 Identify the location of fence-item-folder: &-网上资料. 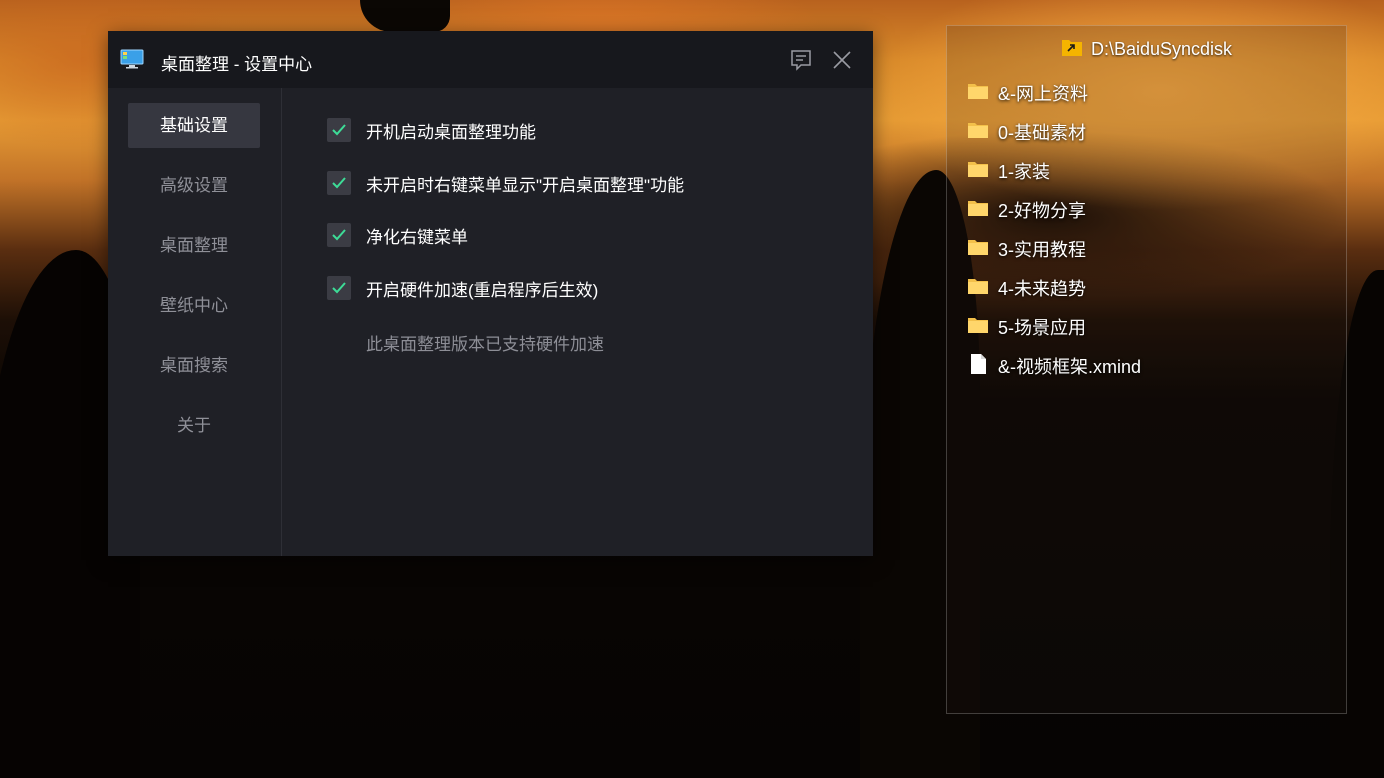
(1027, 93).